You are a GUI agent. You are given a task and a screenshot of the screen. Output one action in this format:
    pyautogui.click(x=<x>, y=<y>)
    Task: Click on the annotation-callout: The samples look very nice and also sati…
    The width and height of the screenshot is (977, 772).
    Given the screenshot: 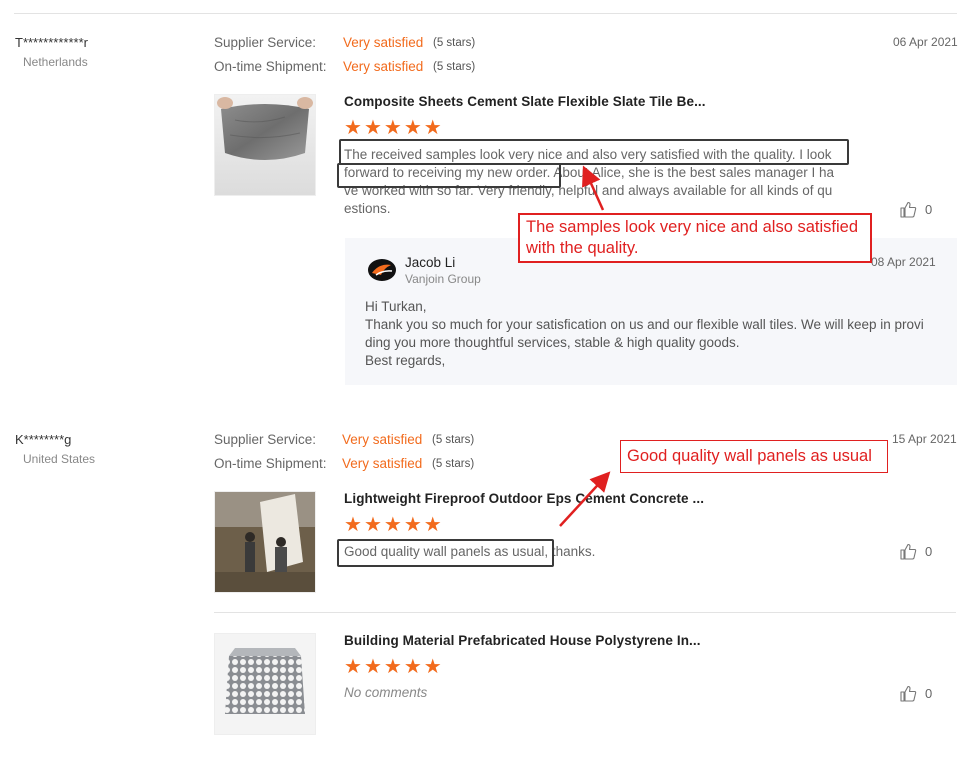 What is the action you would take?
    pyautogui.click(x=695, y=238)
    